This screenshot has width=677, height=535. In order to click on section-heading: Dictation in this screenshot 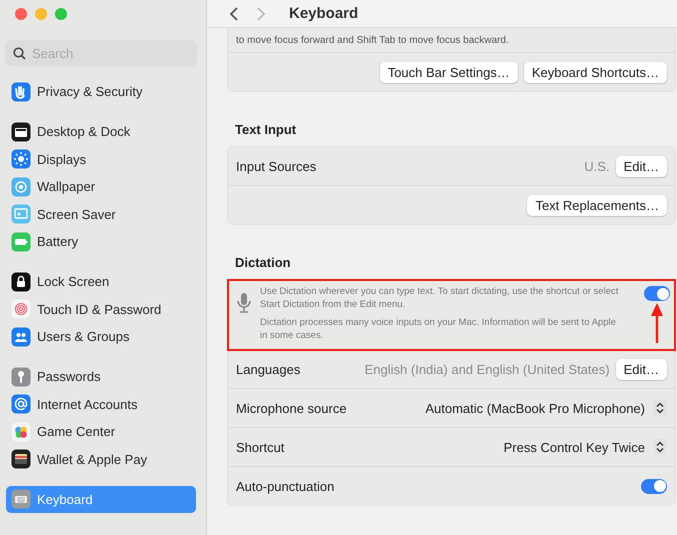, I will do `click(263, 263)`.